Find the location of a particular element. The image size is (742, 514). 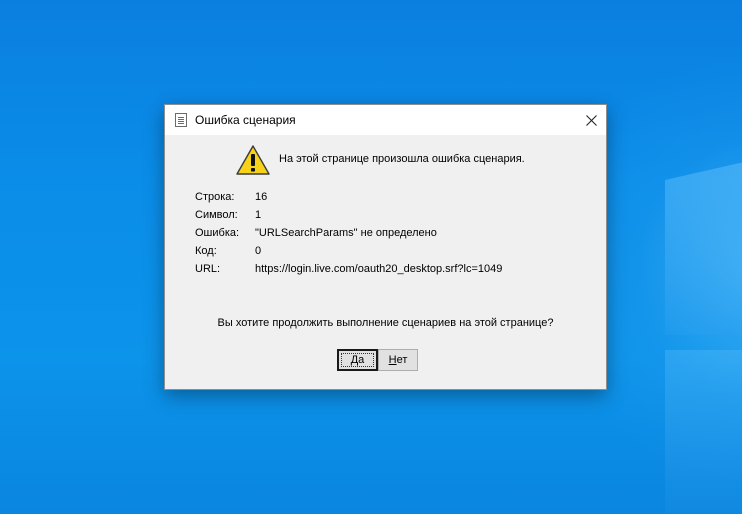

yes-button: Да is located at coordinates (357, 360).